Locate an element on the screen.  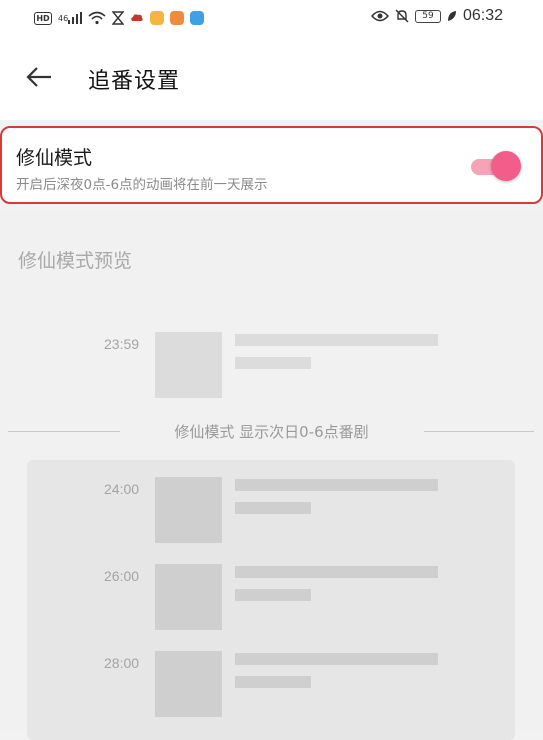
list-item: 24:00 is located at coordinates (271, 512).